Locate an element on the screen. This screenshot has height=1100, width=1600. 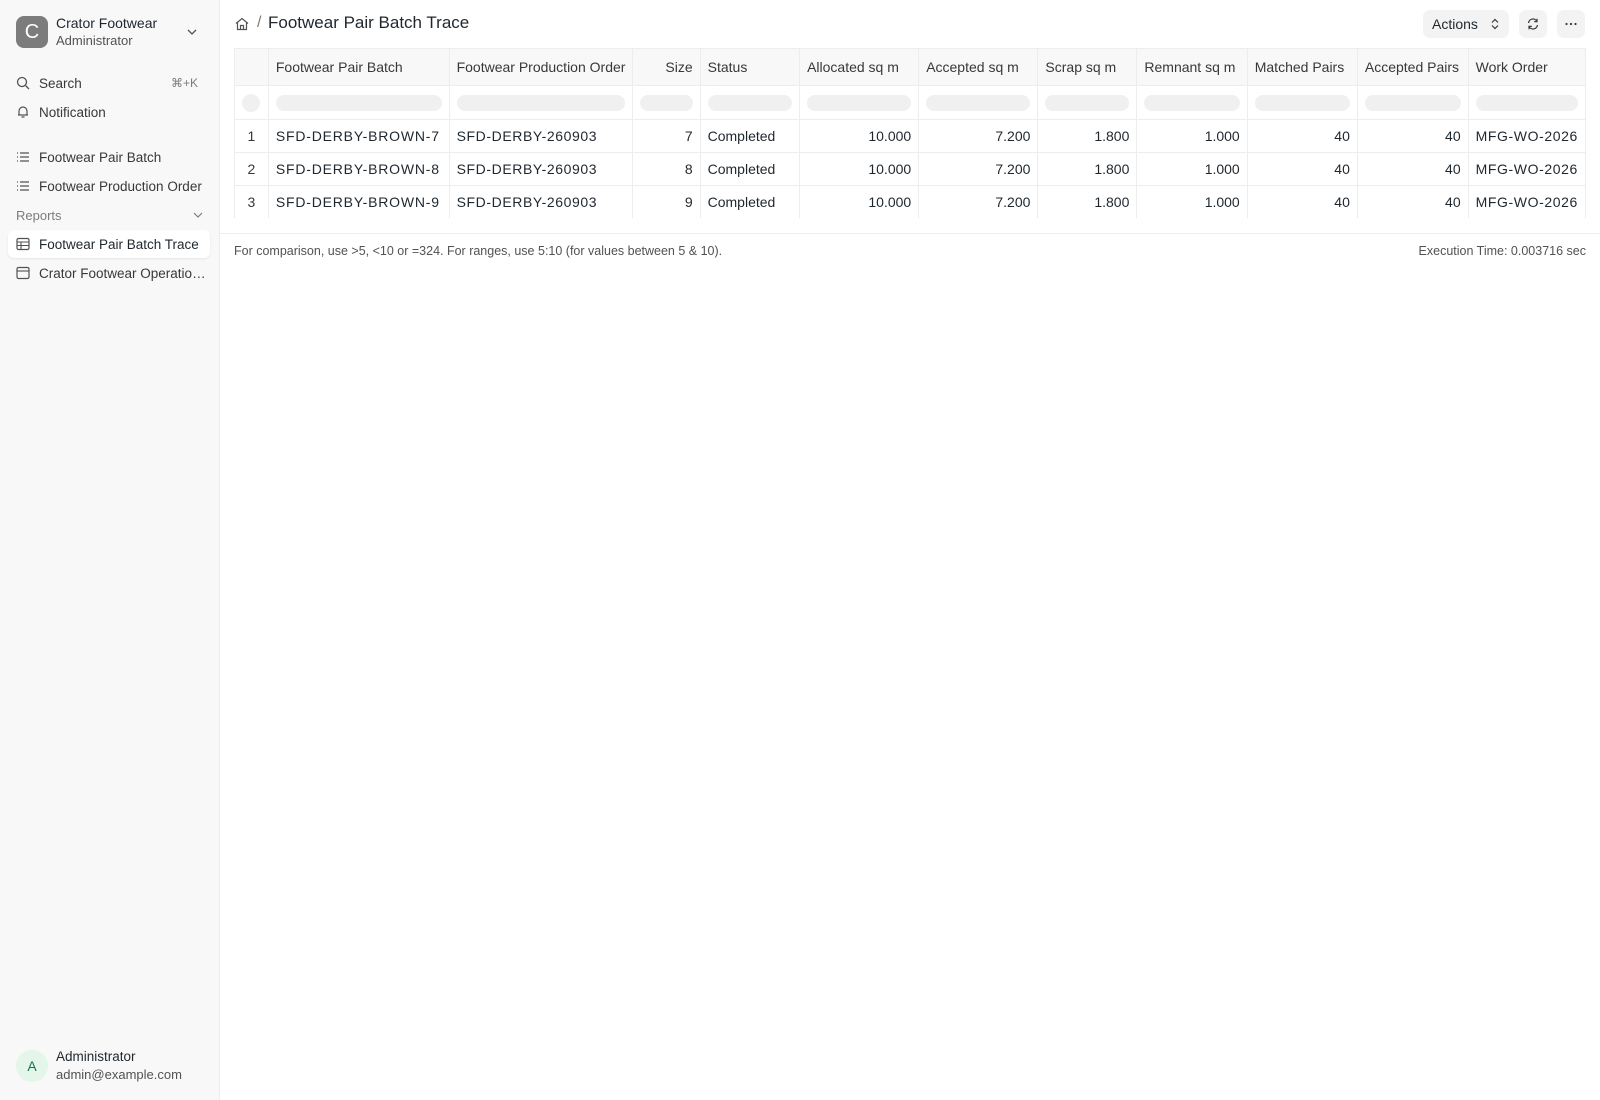
column-header: Accepted sq m is located at coordinates (978, 67).